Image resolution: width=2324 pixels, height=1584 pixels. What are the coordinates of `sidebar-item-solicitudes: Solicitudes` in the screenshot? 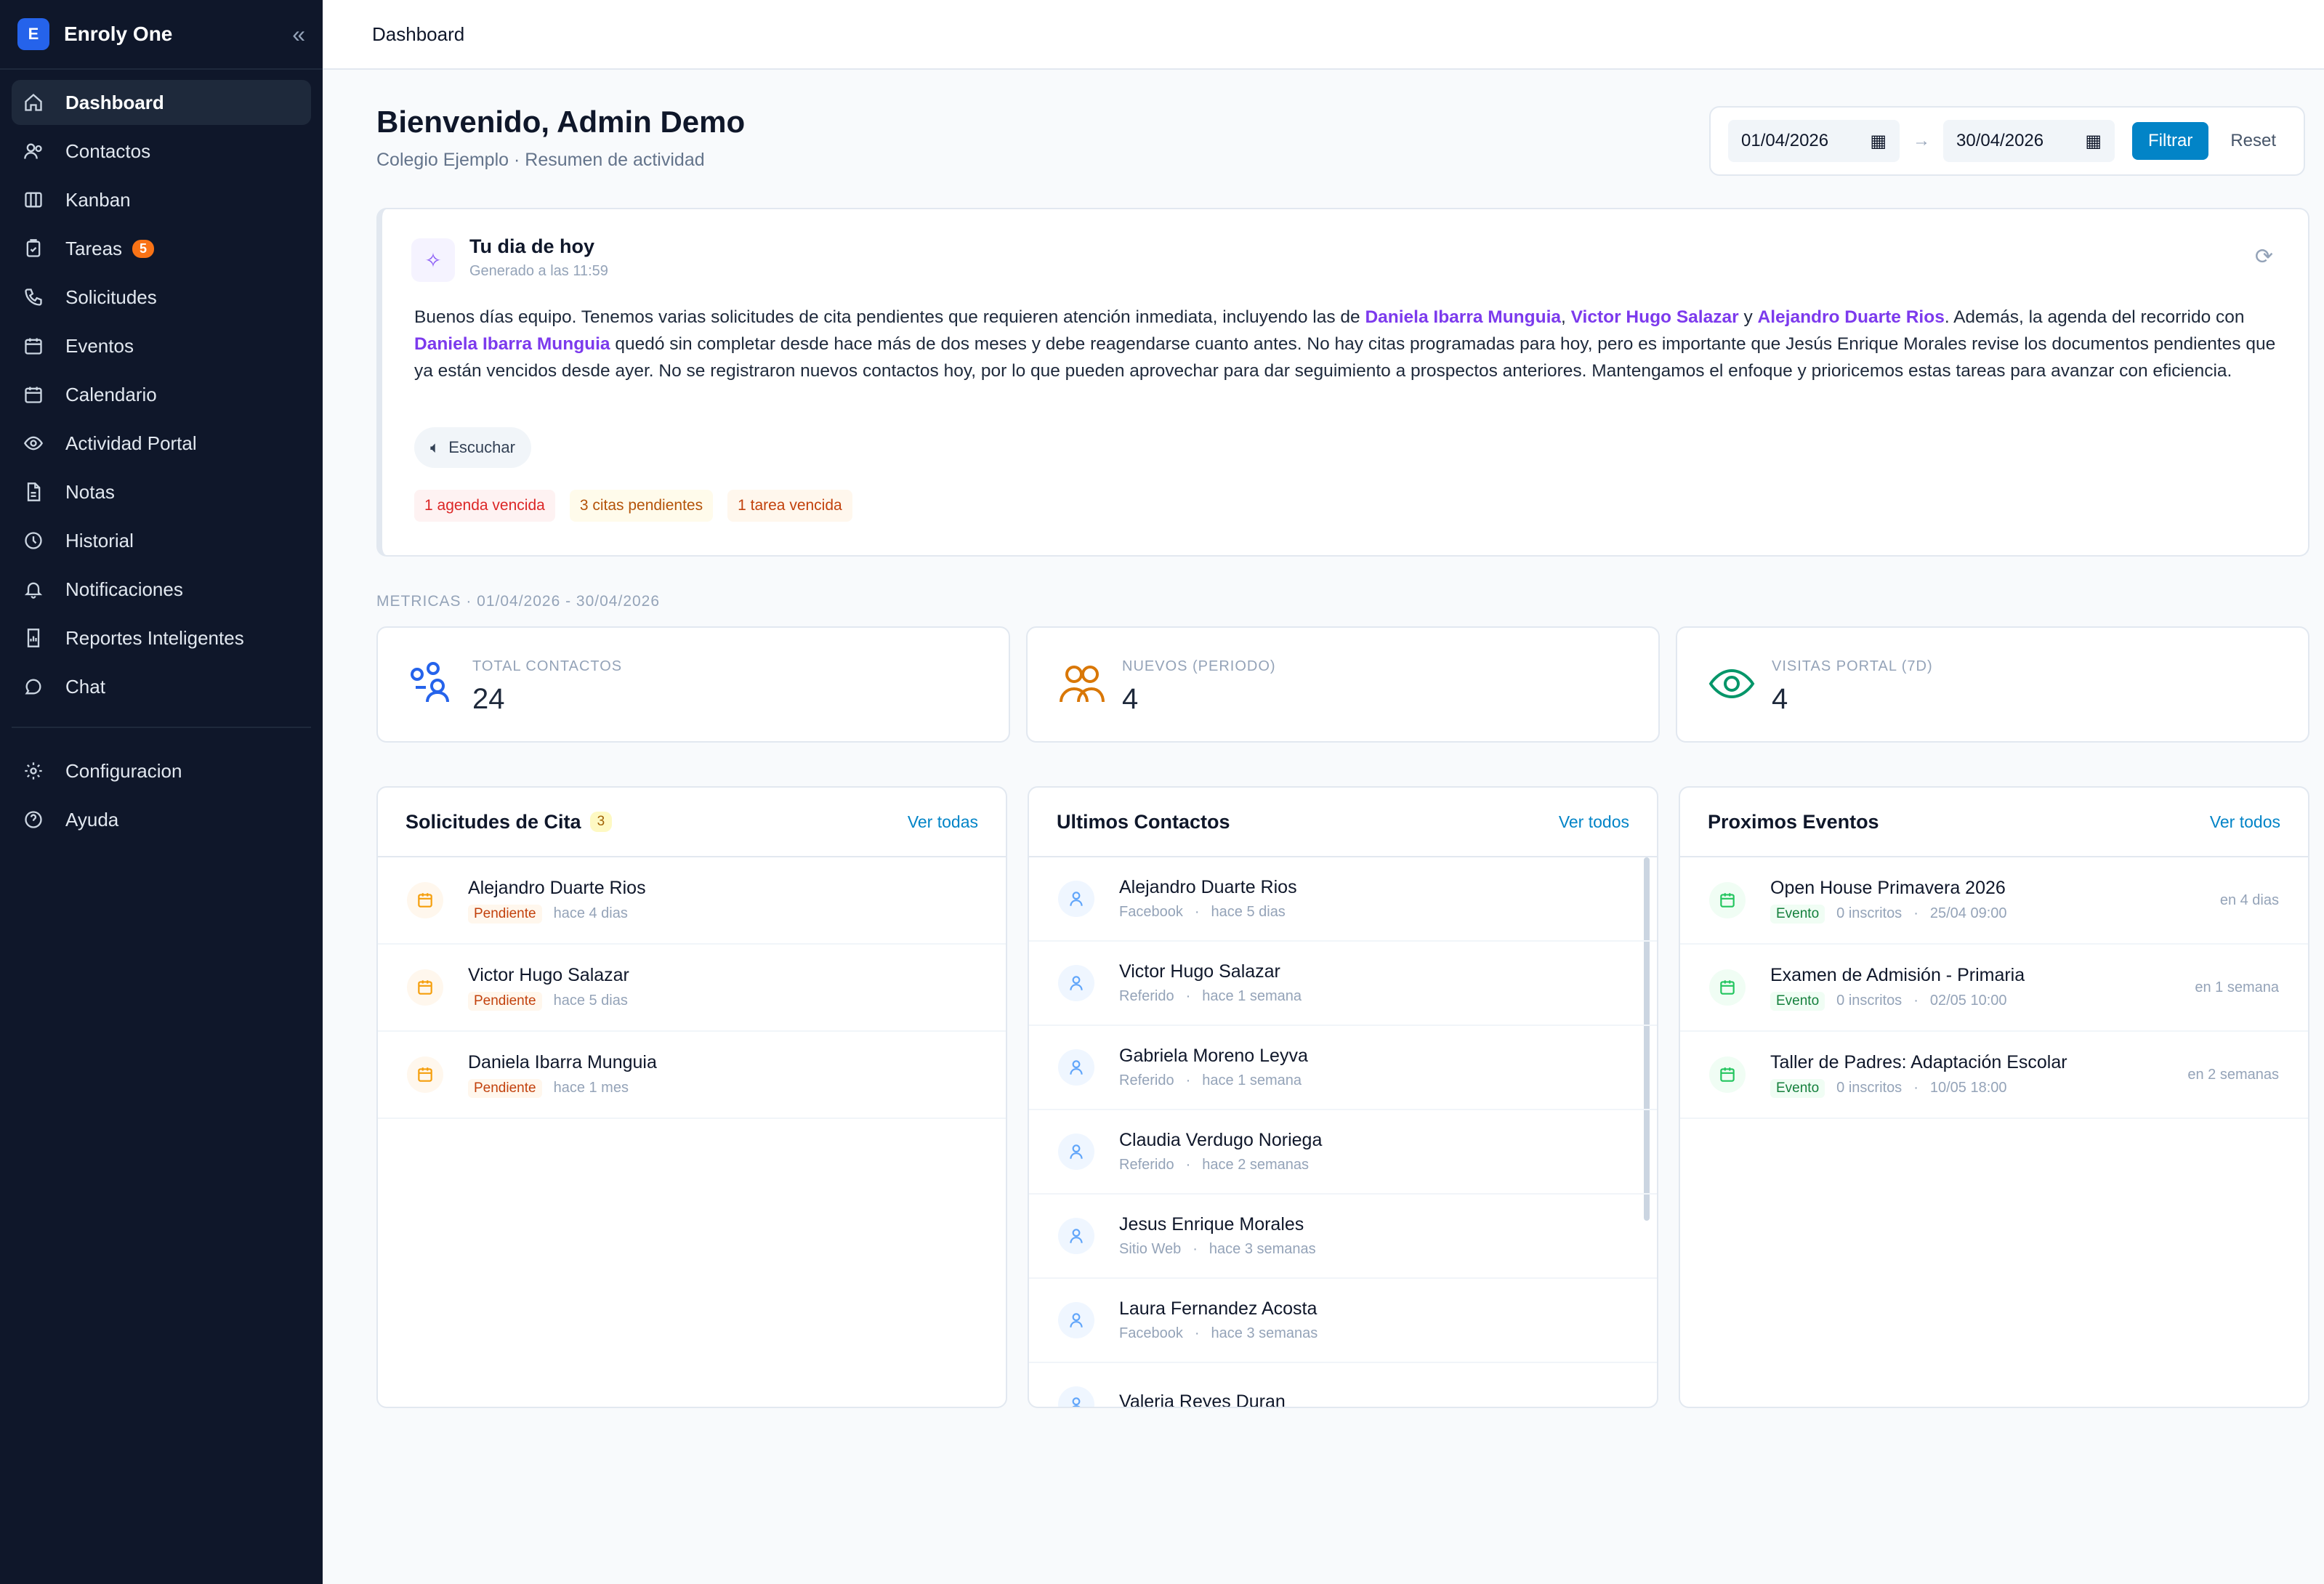 It's located at (161, 298).